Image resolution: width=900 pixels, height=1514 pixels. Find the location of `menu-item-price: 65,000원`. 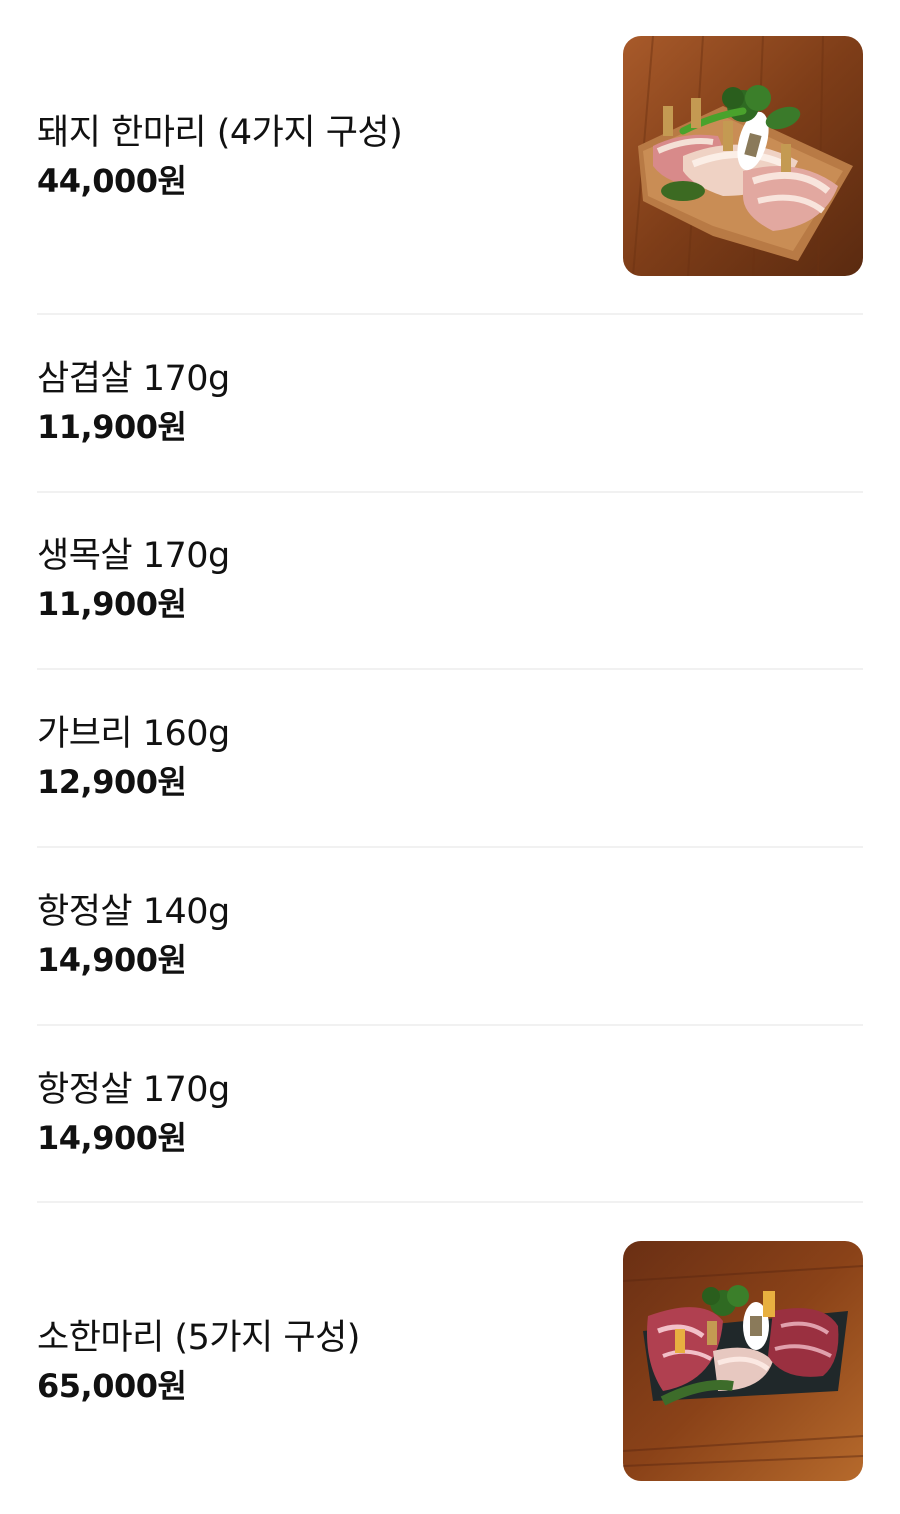

menu-item-price: 65,000원 is located at coordinates (112, 1386).